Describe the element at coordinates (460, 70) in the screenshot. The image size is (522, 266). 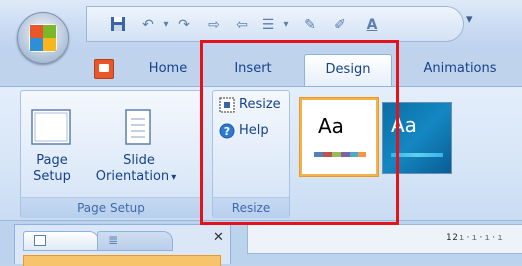
I see `tab-animations: Animations` at that location.